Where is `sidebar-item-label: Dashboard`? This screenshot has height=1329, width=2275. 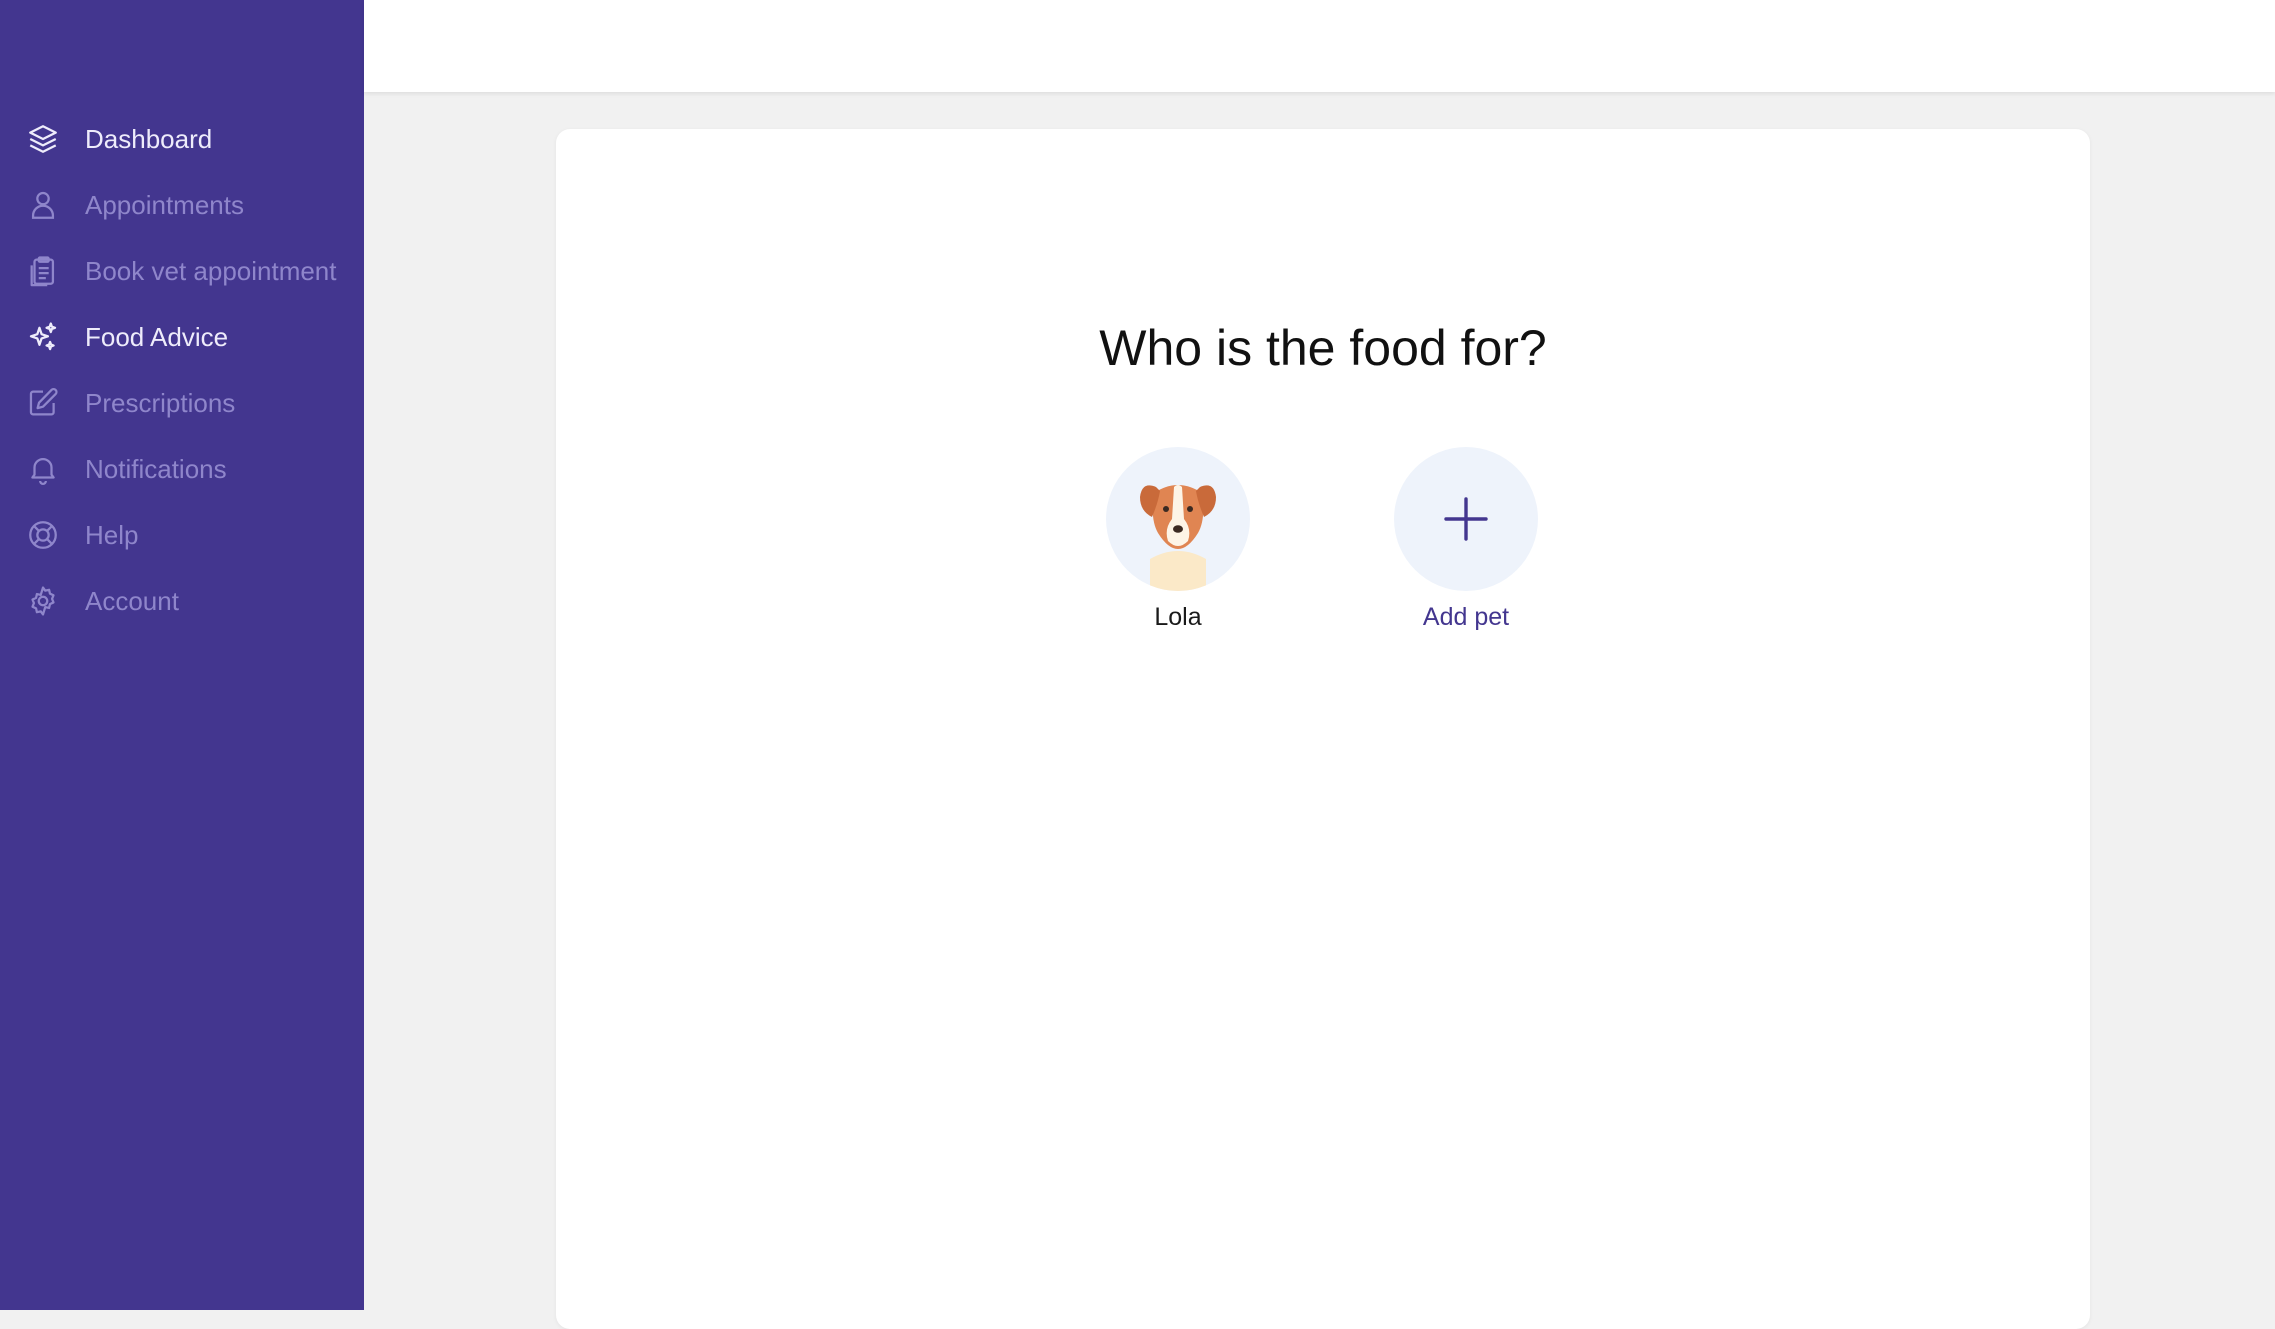 sidebar-item-label: Dashboard is located at coordinates (149, 138).